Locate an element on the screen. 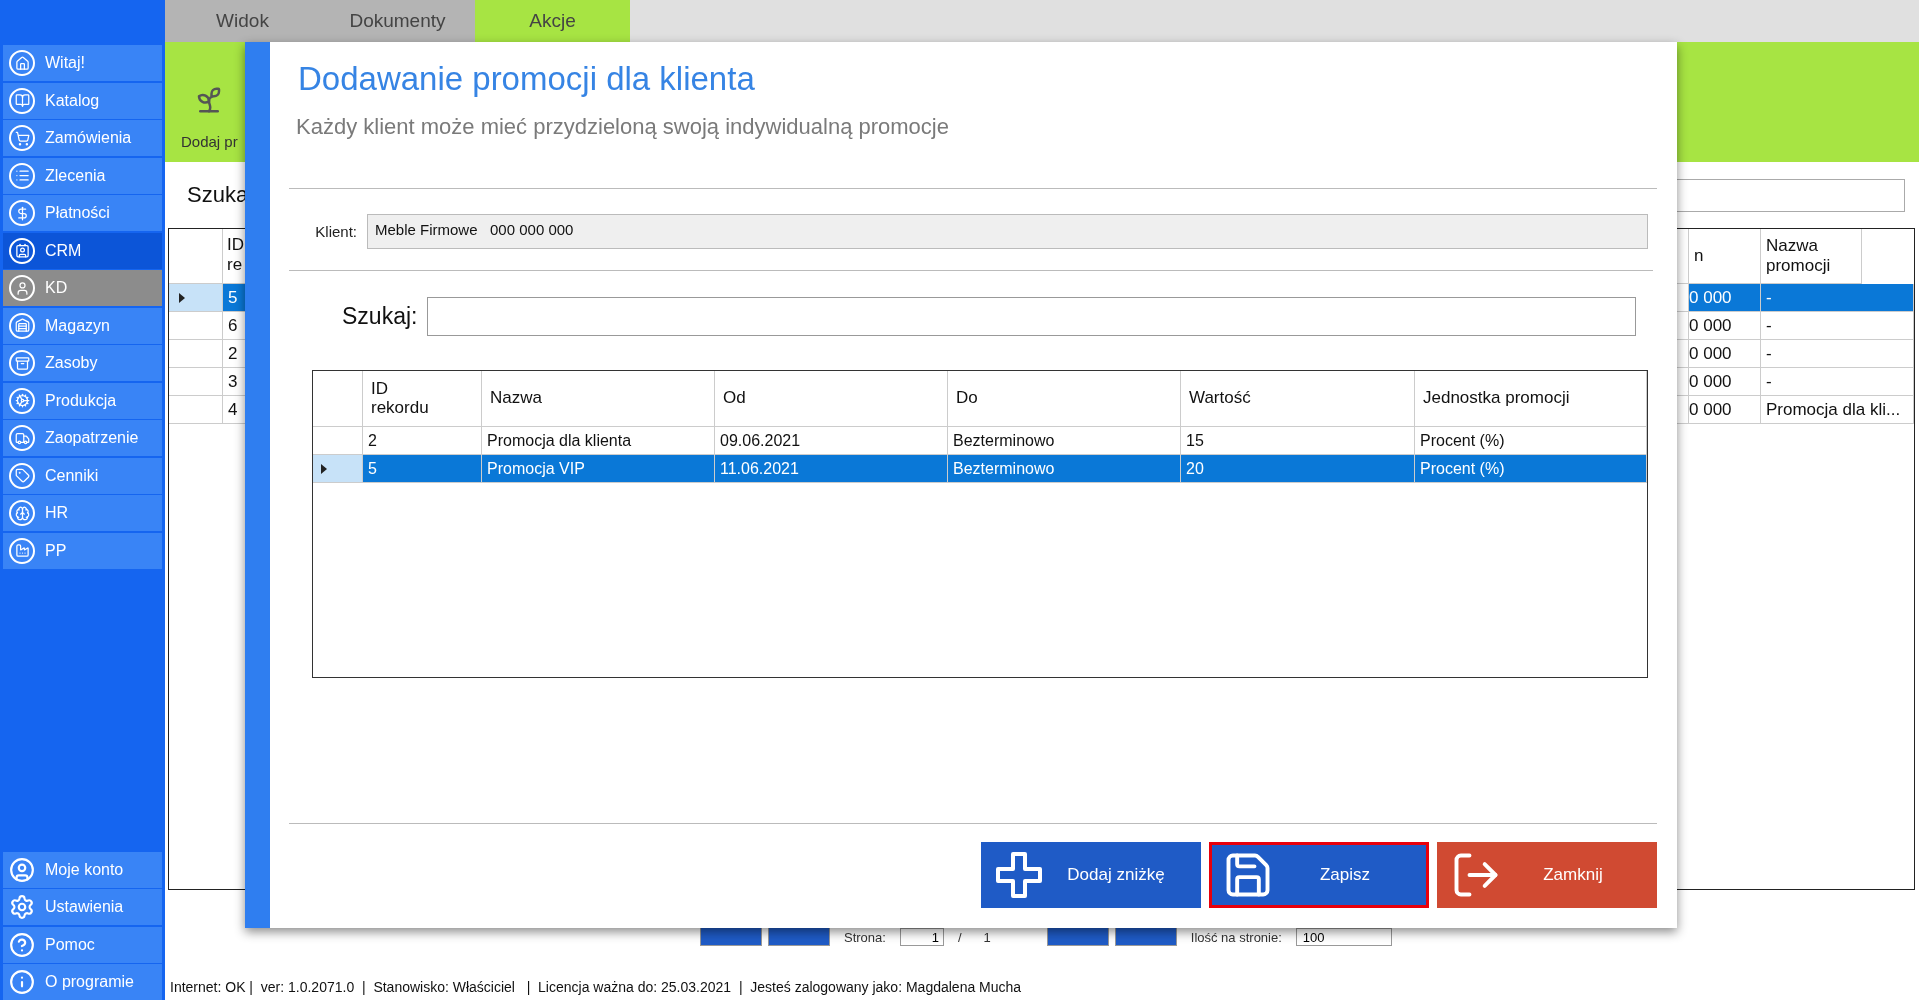 The width and height of the screenshot is (1919, 1000). settings-icon is located at coordinates (22, 907).